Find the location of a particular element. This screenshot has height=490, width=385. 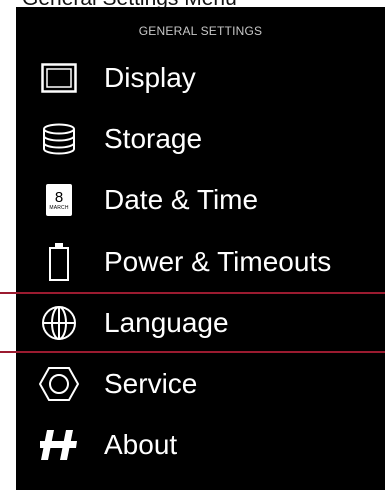

menu-item-service: Service is located at coordinates (200, 383).